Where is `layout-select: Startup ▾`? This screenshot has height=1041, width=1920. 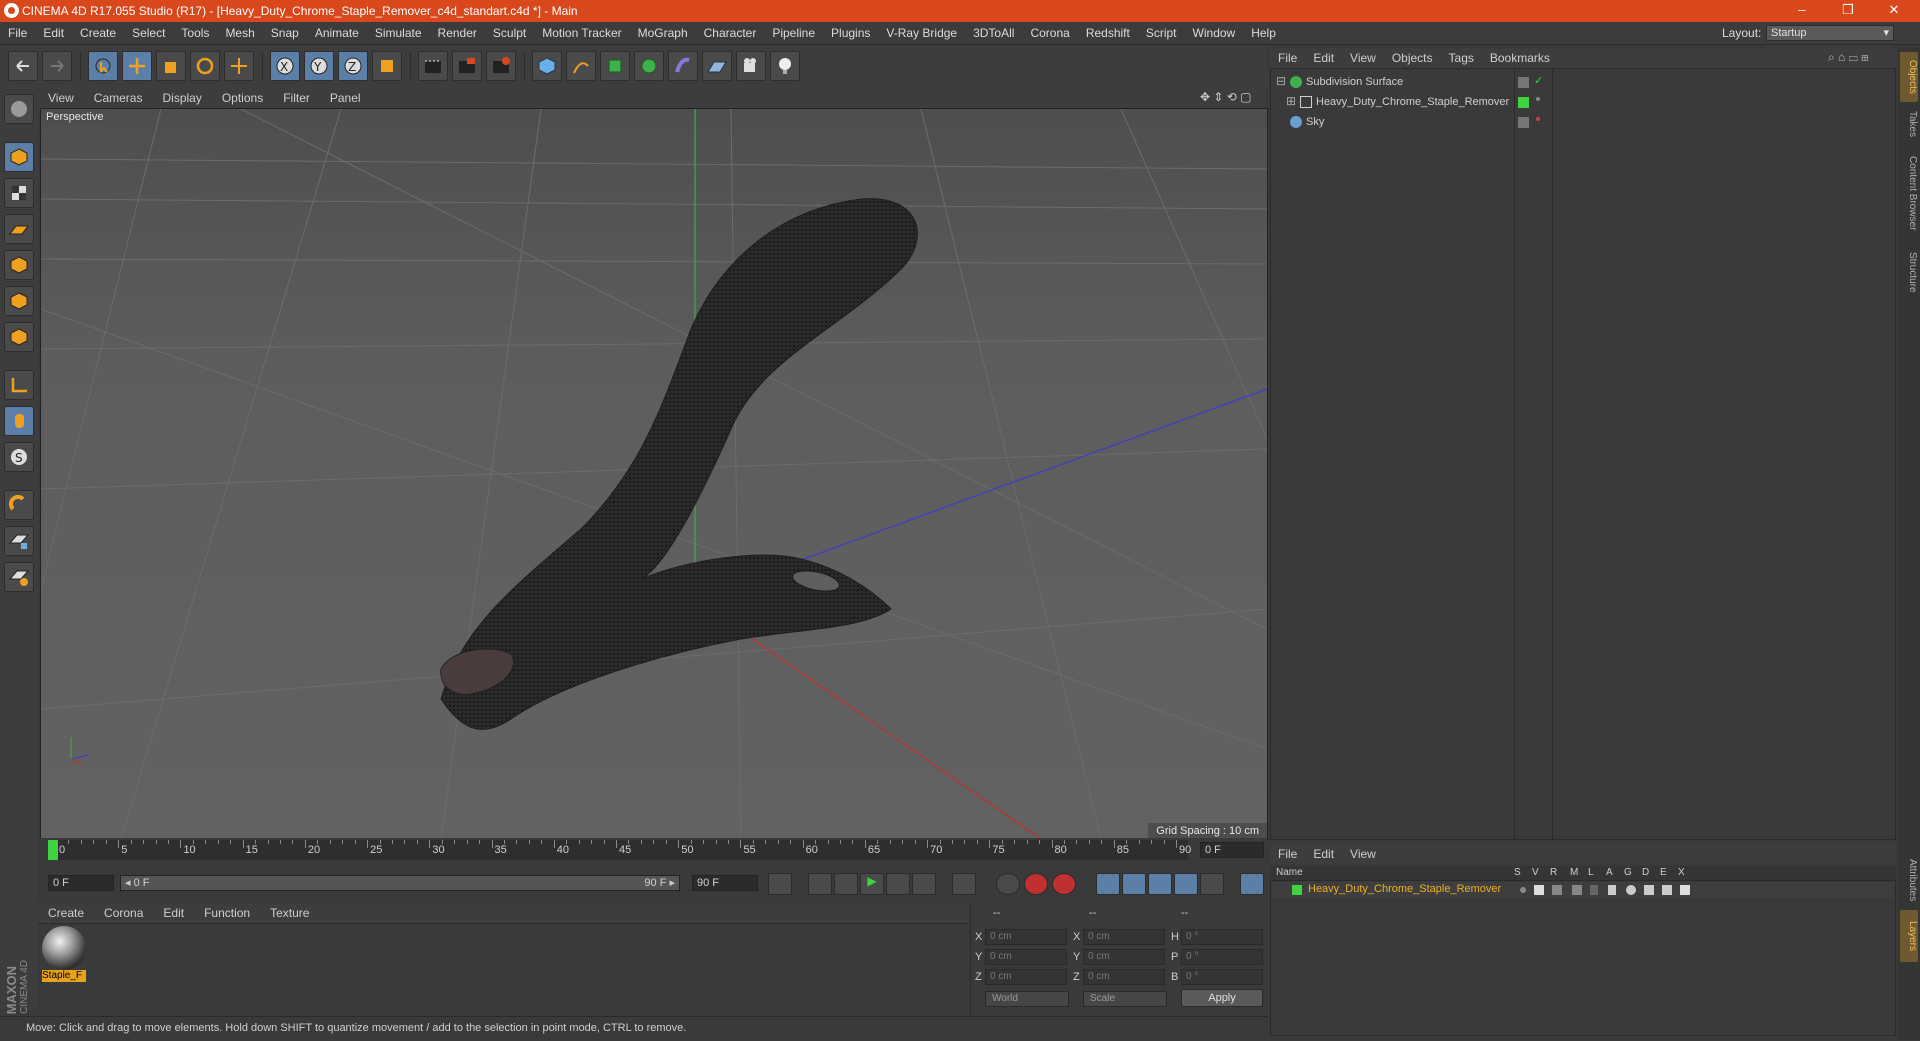
layout-select: Startup ▾ is located at coordinates (1830, 33).